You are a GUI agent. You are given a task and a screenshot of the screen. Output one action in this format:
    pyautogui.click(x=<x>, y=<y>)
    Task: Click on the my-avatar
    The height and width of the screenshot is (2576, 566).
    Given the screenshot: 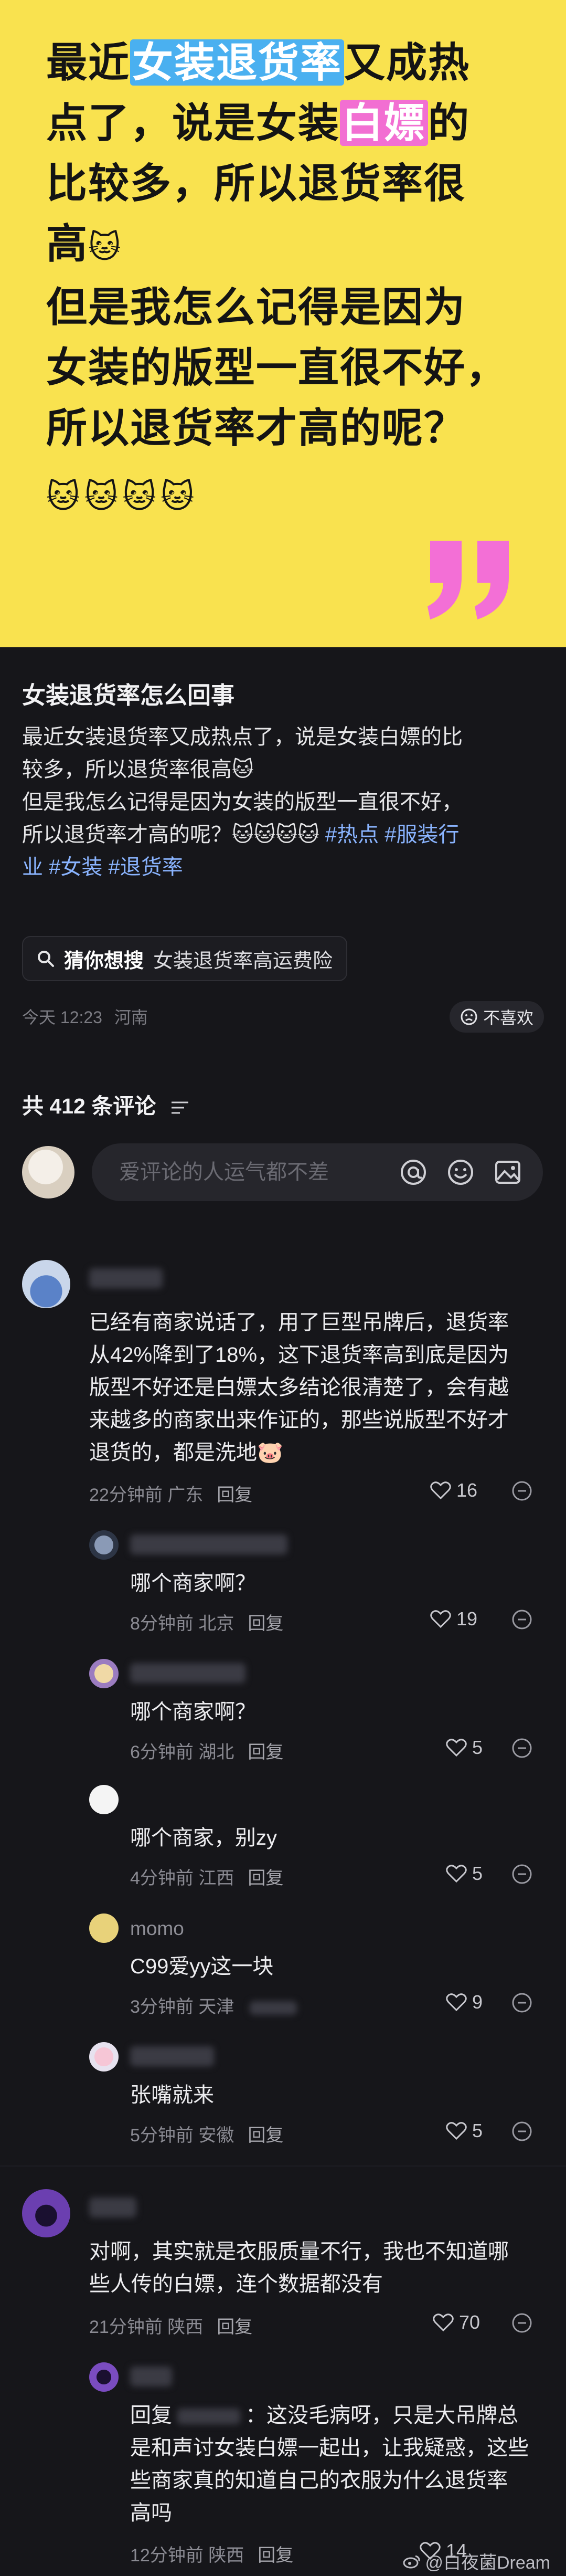 What is the action you would take?
    pyautogui.click(x=48, y=1172)
    